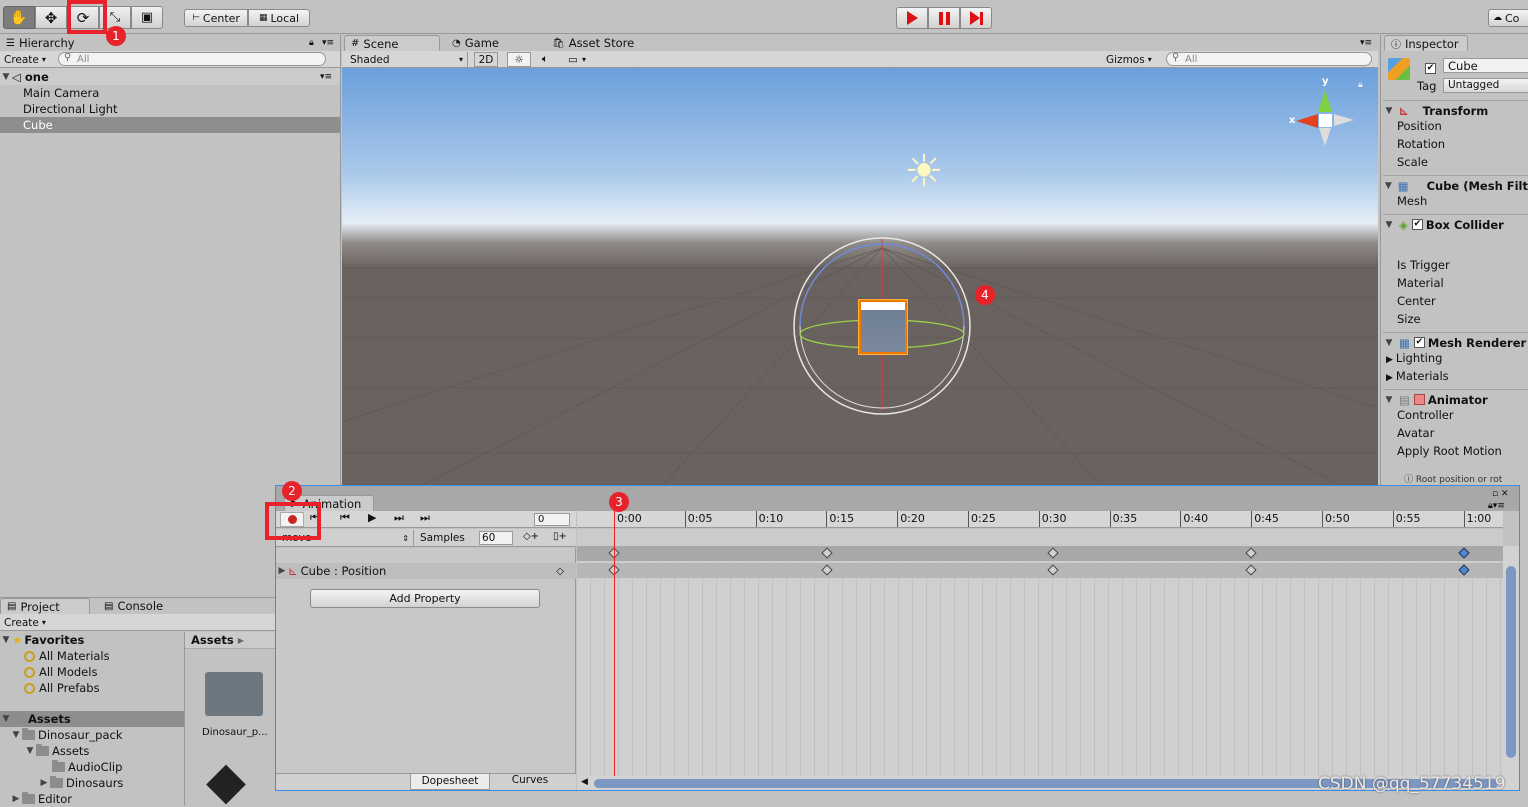  I want to click on unity-logo-icon: ◆, so click(233, 780).